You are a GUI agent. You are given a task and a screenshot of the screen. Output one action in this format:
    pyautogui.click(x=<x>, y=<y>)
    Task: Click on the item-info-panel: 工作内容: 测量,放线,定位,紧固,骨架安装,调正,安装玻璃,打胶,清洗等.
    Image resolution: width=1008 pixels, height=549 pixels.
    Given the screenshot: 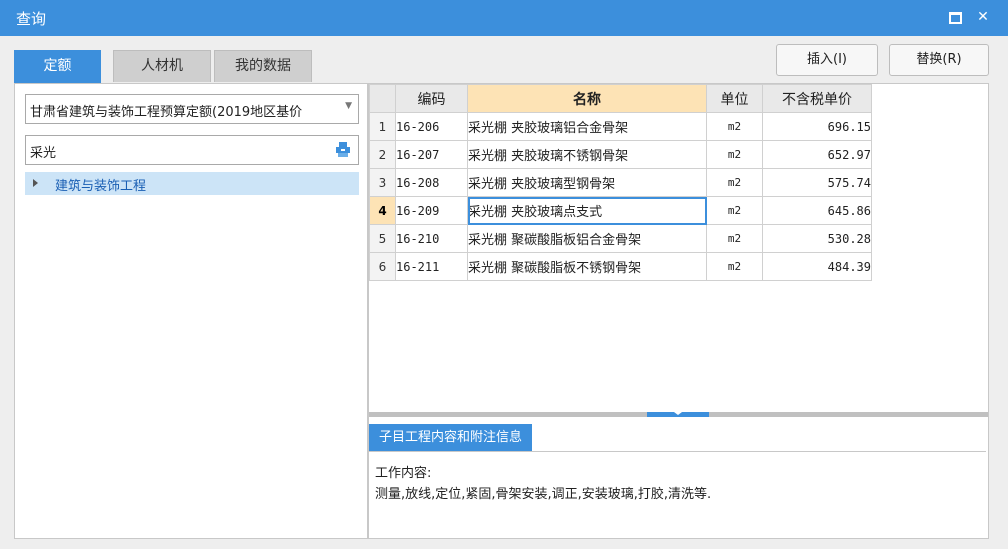 What is the action you would take?
    pyautogui.click(x=677, y=494)
    